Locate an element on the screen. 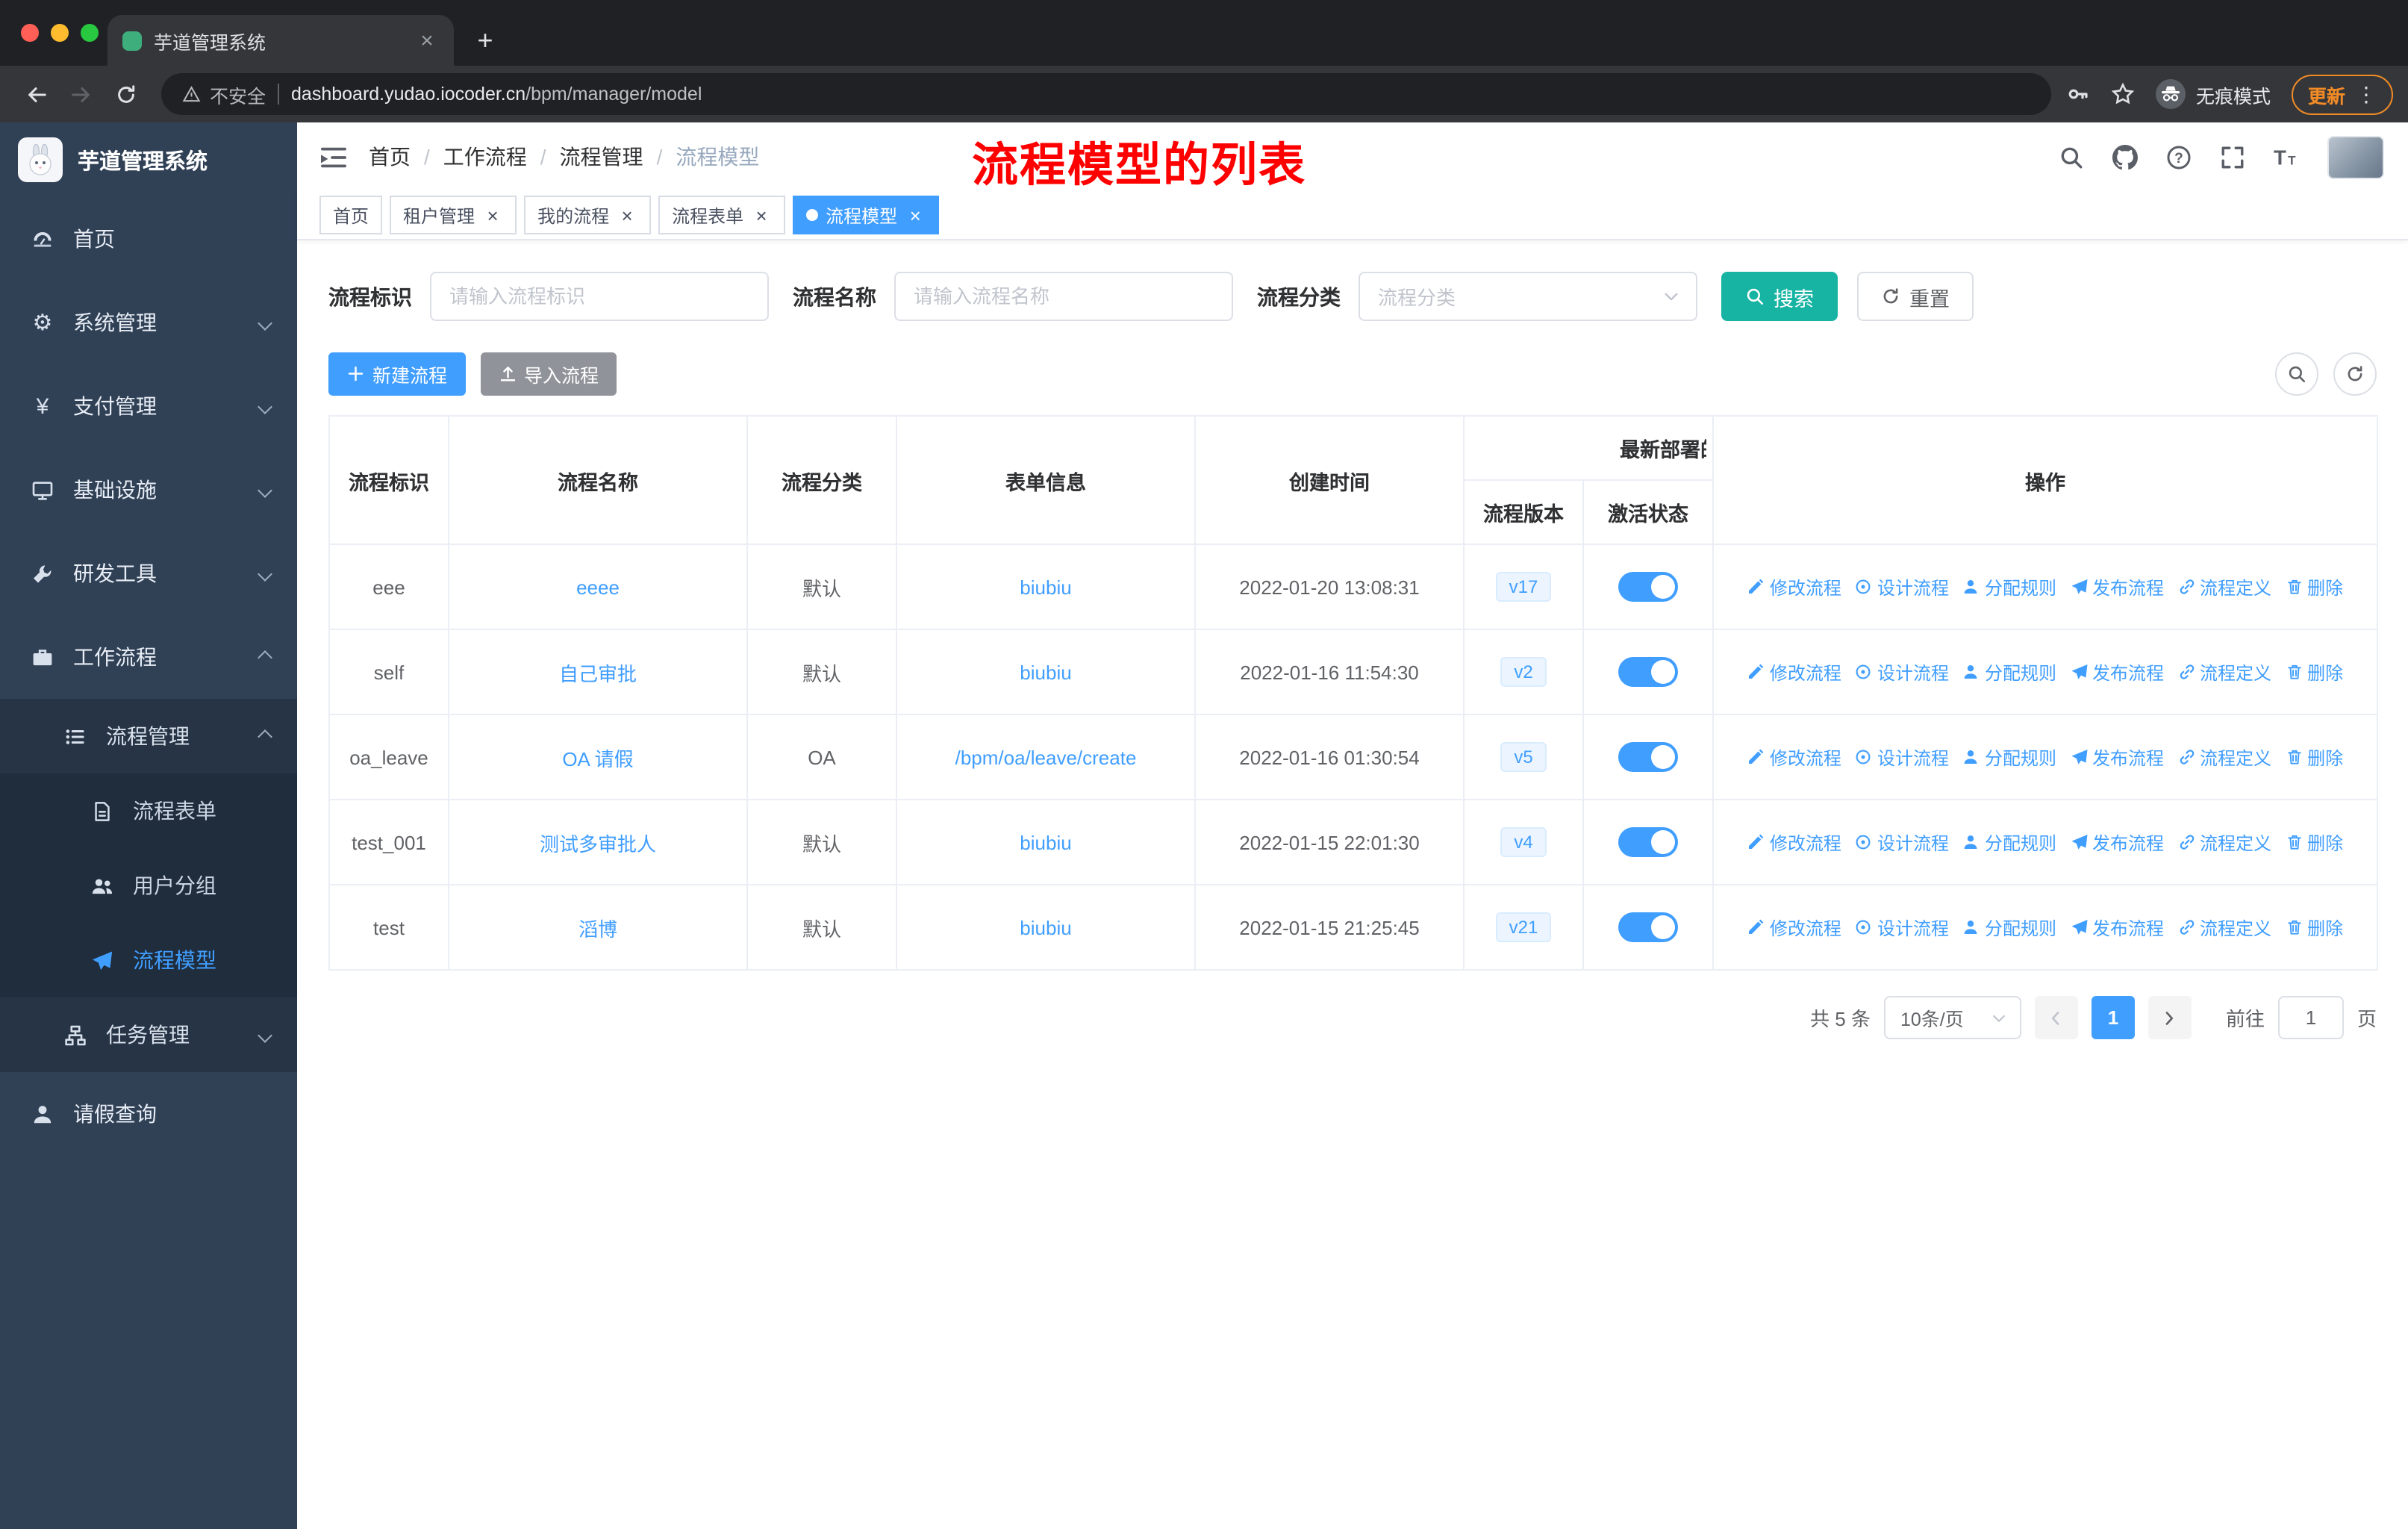  collapse-sidebar-button is located at coordinates (333, 156).